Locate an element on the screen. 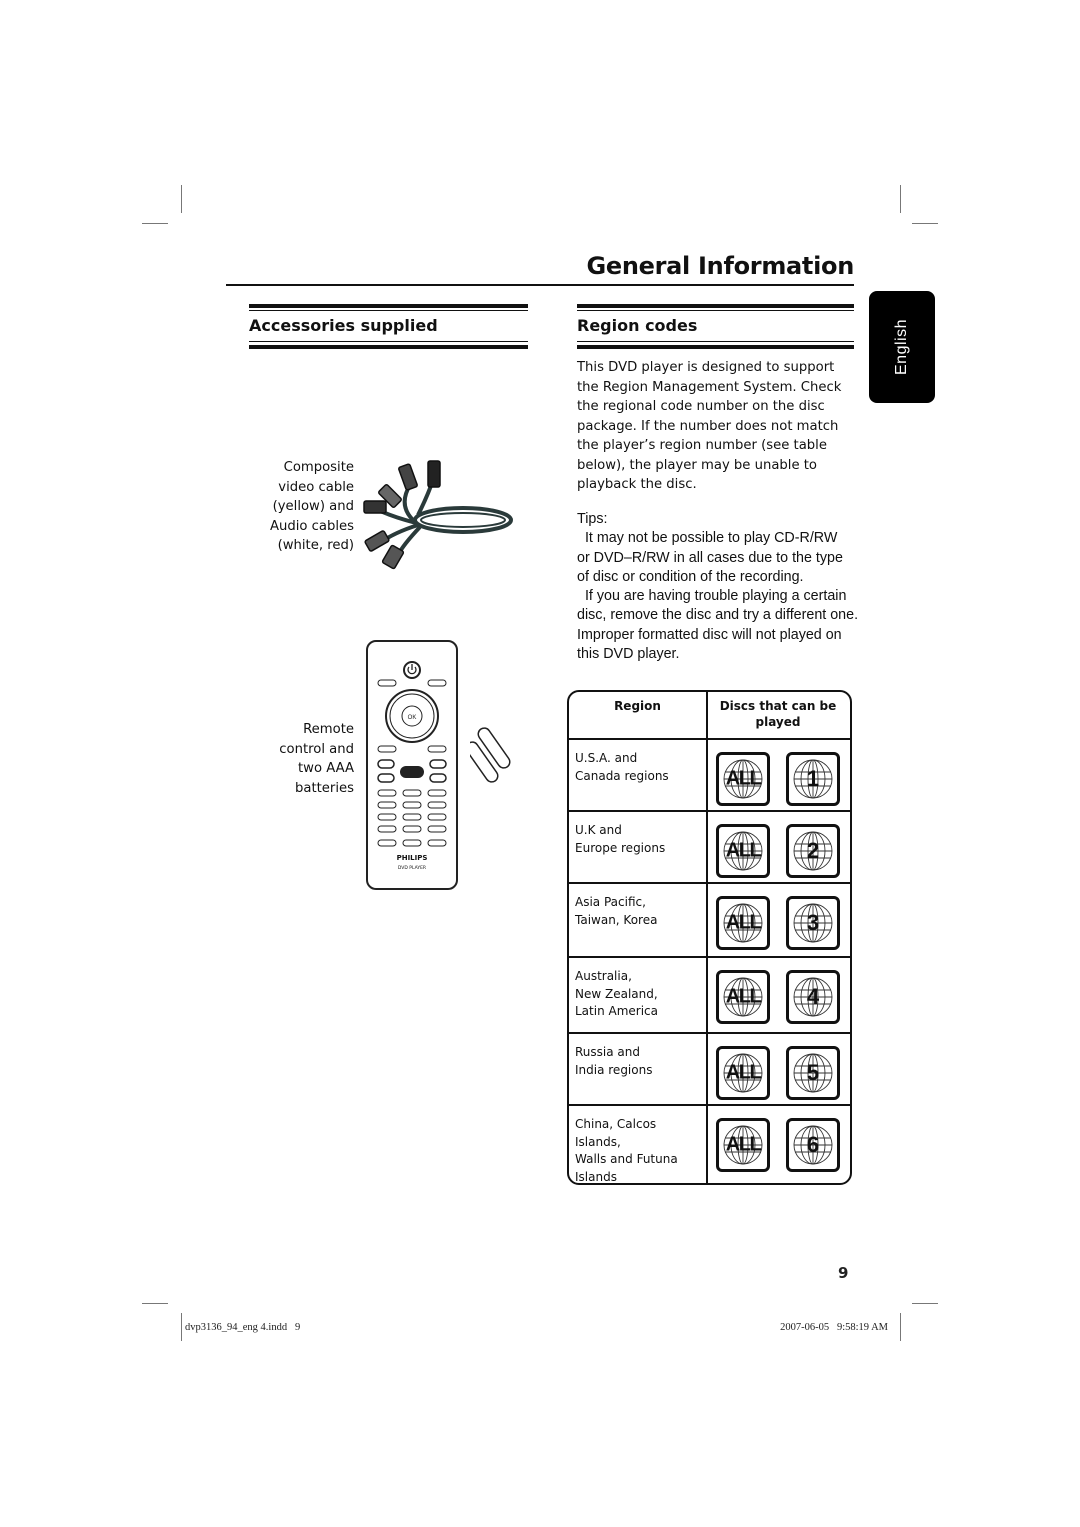 The width and height of the screenshot is (1080, 1527). caption-line: Audio cables is located at coordinates (311, 526).